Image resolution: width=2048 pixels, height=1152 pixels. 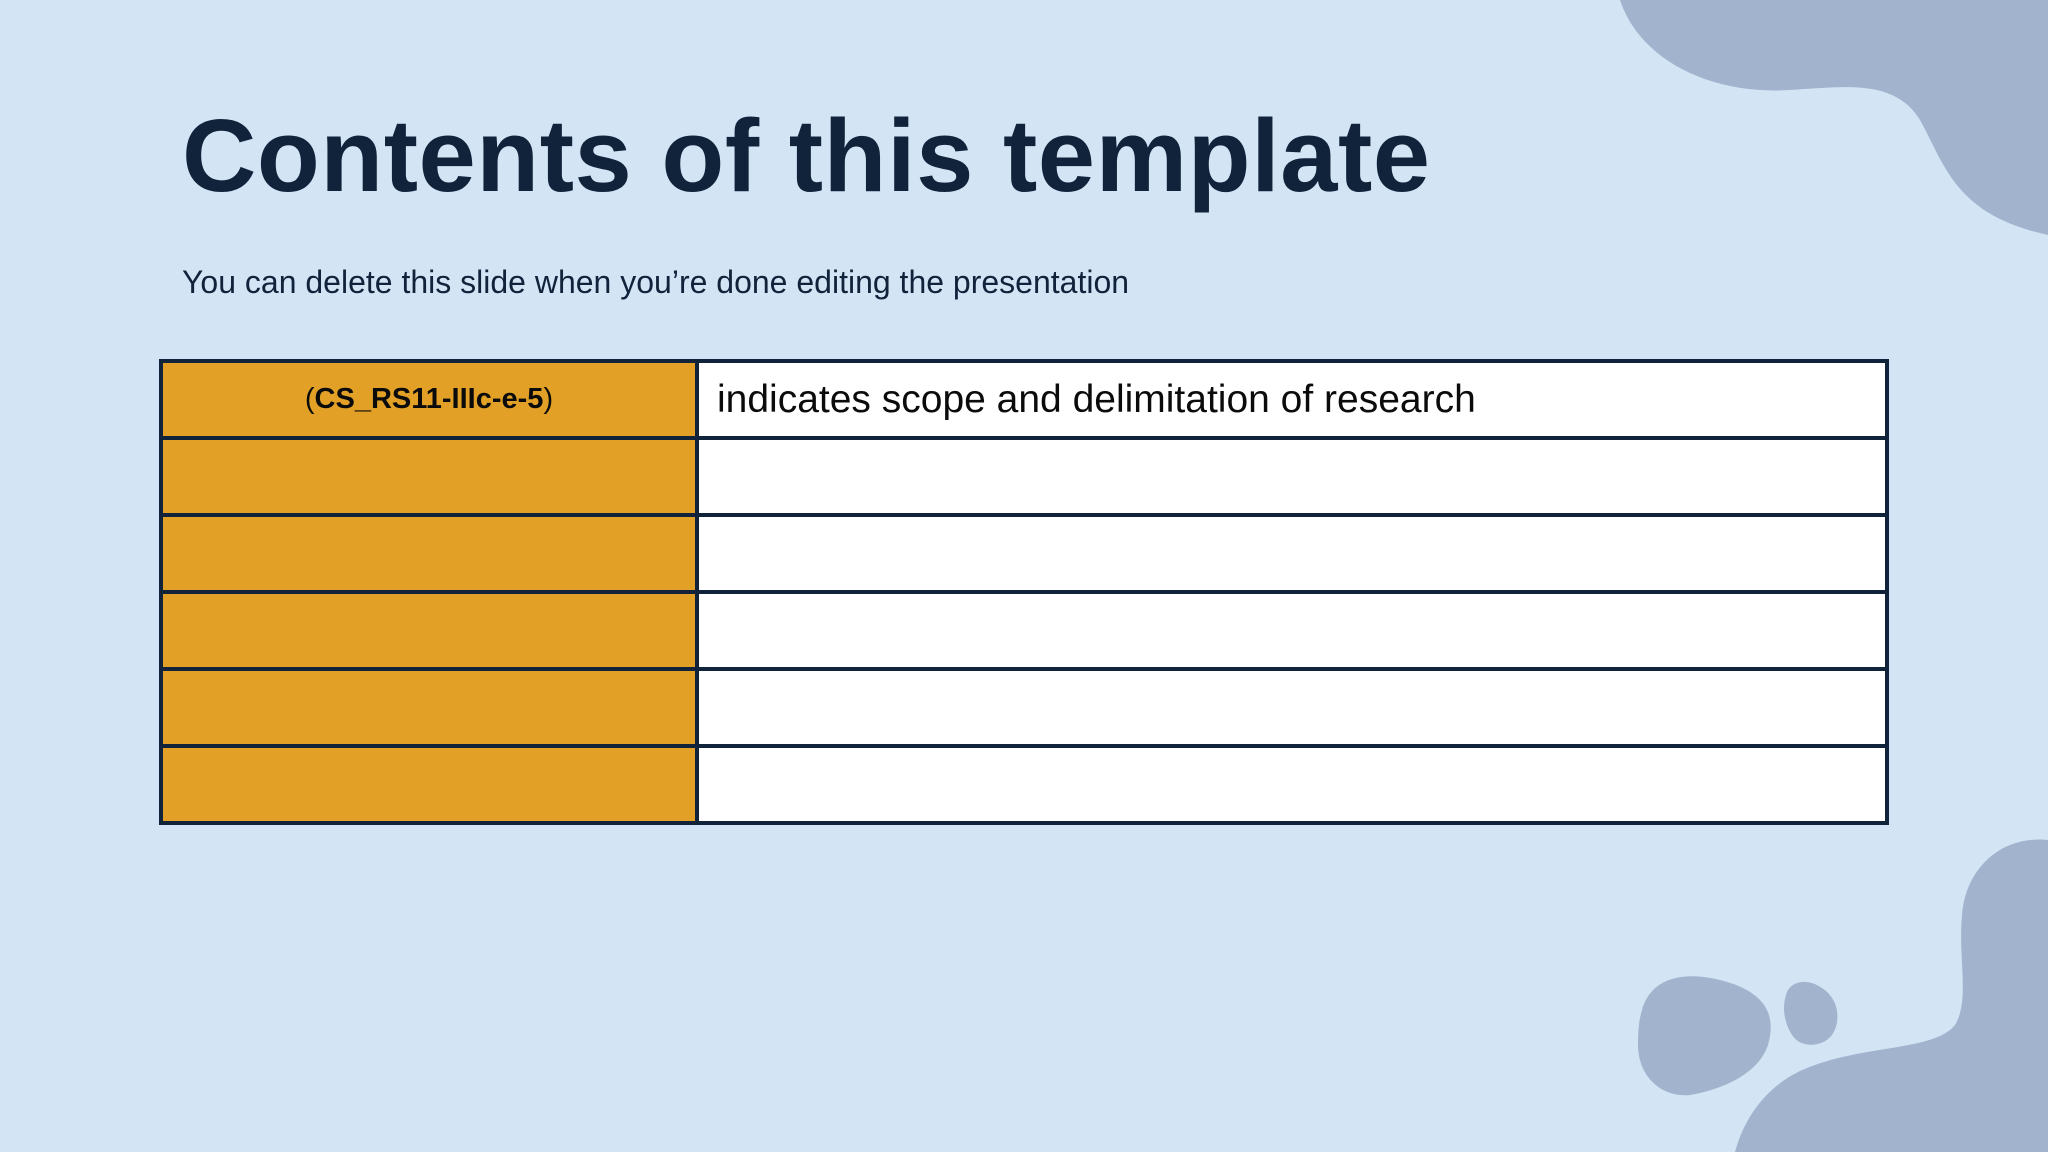 I want to click on page-title: Contents of this template, so click(x=806, y=155).